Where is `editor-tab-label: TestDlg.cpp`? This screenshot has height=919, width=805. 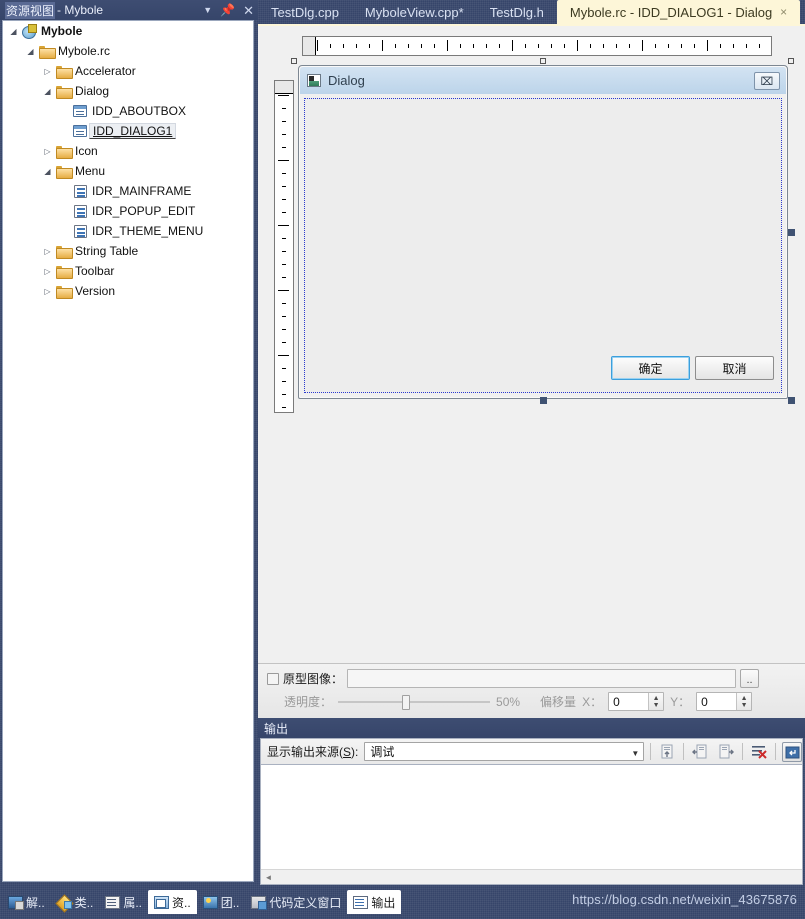 editor-tab-label: TestDlg.cpp is located at coordinates (305, 12).